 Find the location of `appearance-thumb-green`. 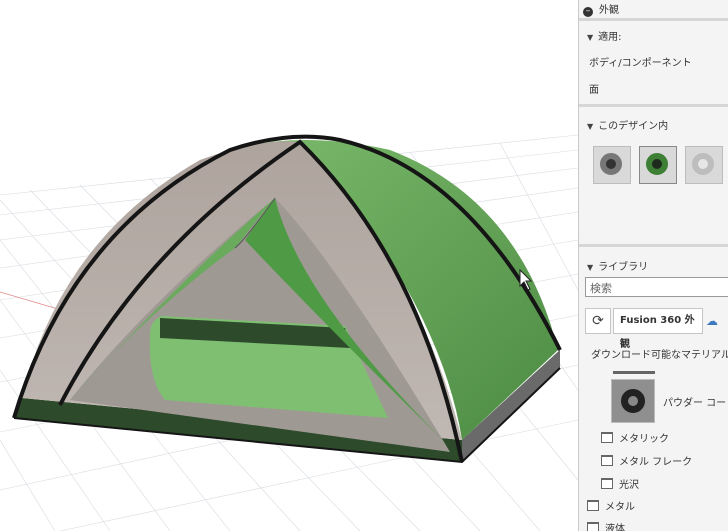

appearance-thumb-green is located at coordinates (658, 165).